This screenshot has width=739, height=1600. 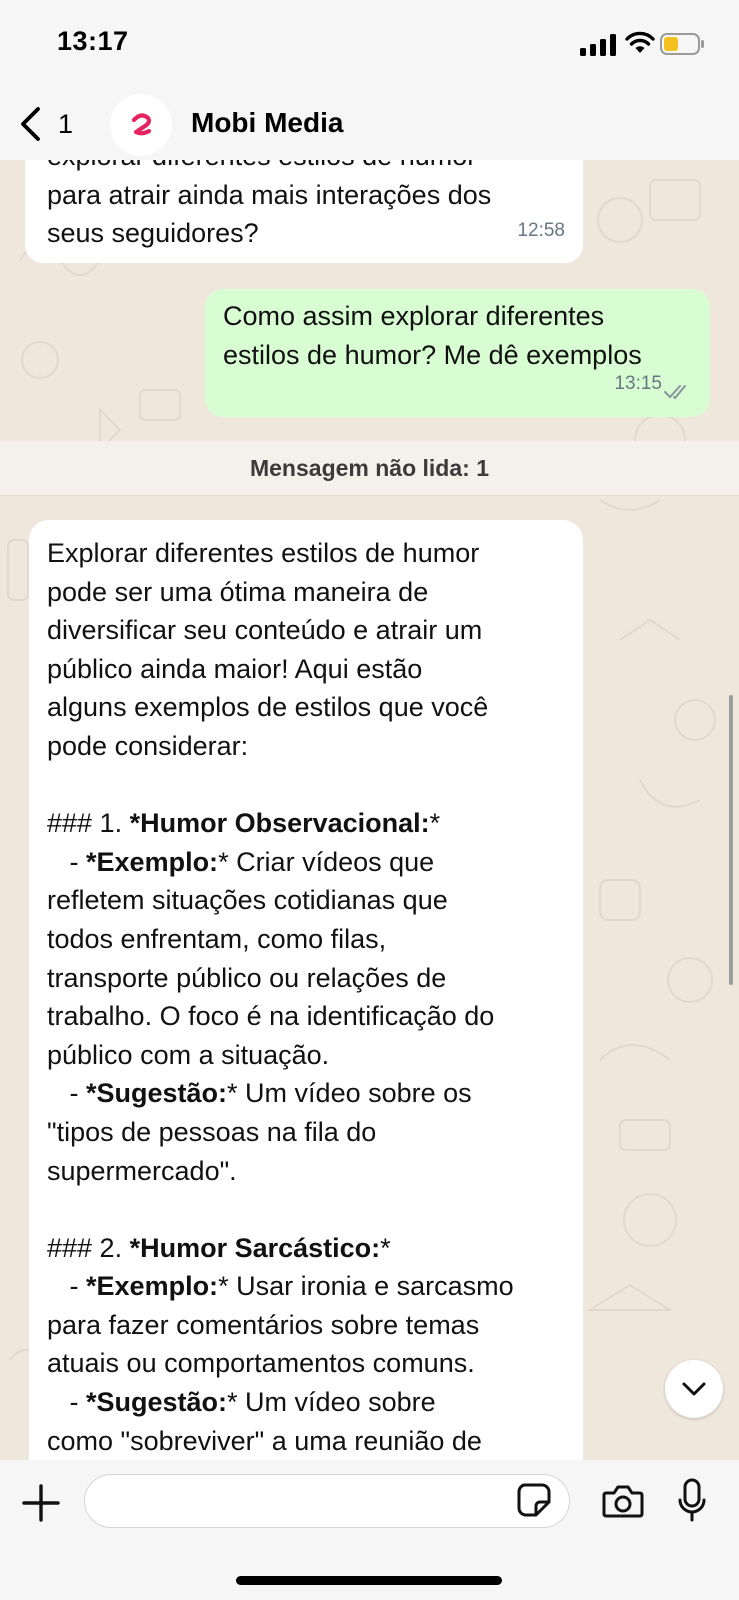 I want to click on sticker-icon, so click(x=534, y=1500).